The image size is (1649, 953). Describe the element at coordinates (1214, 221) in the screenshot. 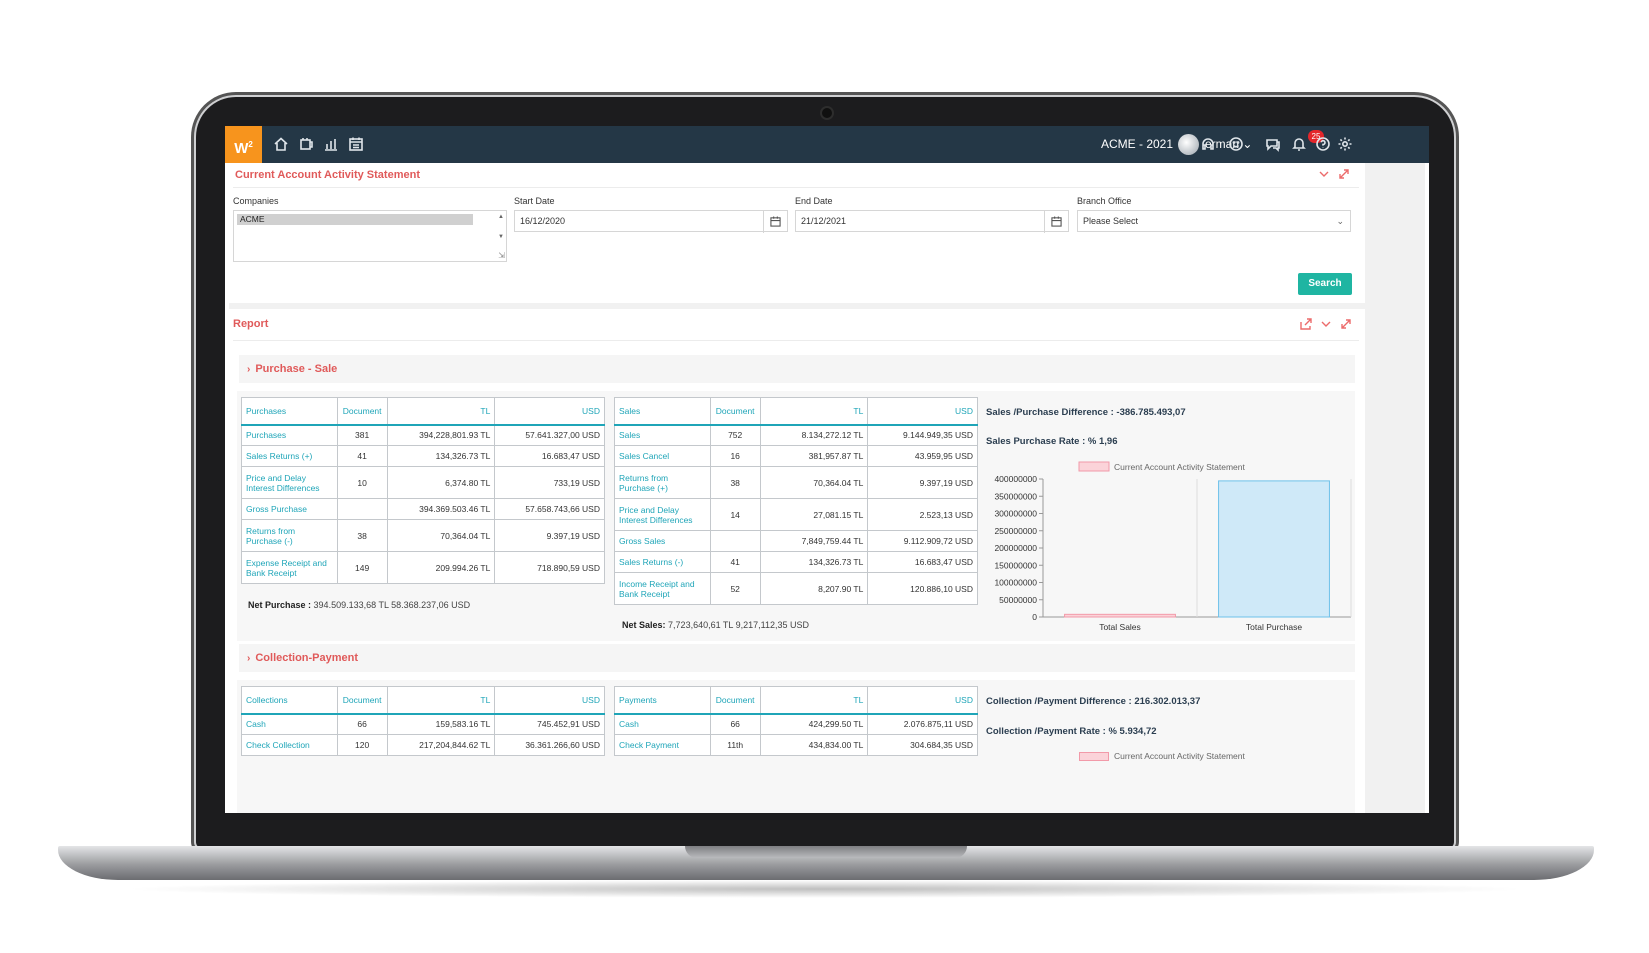

I see `branch-office-select: Please Select ⌄` at that location.